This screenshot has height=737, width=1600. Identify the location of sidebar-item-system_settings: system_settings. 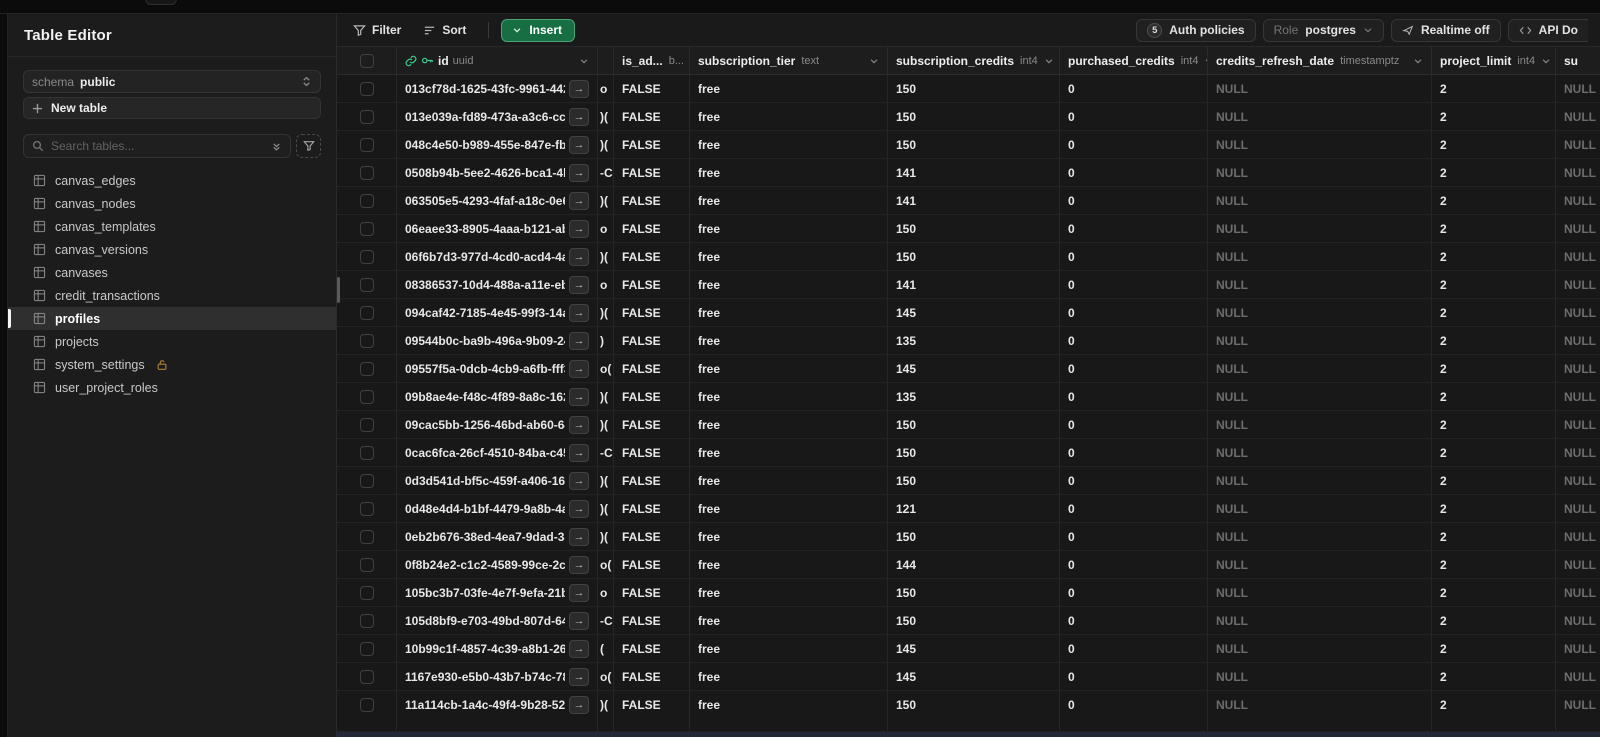
(172, 364).